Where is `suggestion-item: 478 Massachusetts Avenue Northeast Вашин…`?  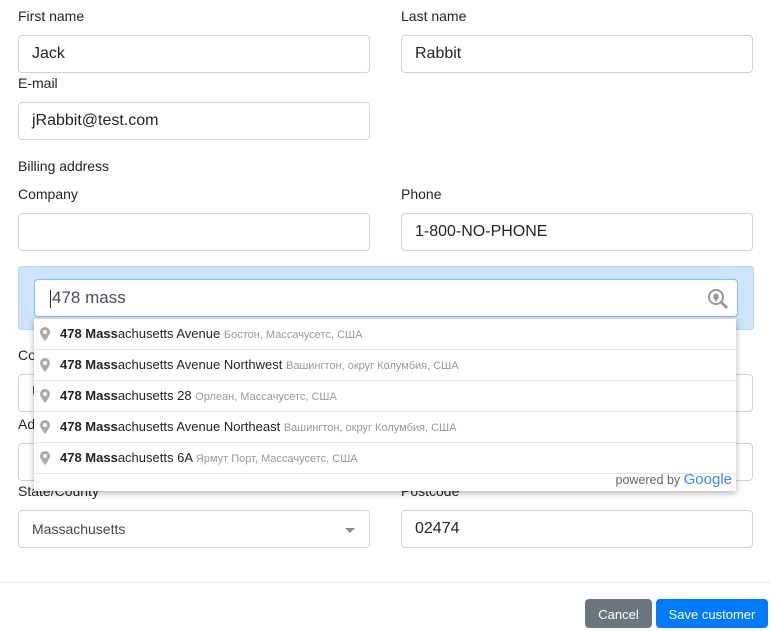 suggestion-item: 478 Massachusetts Avenue Northeast Вашин… is located at coordinates (385, 427).